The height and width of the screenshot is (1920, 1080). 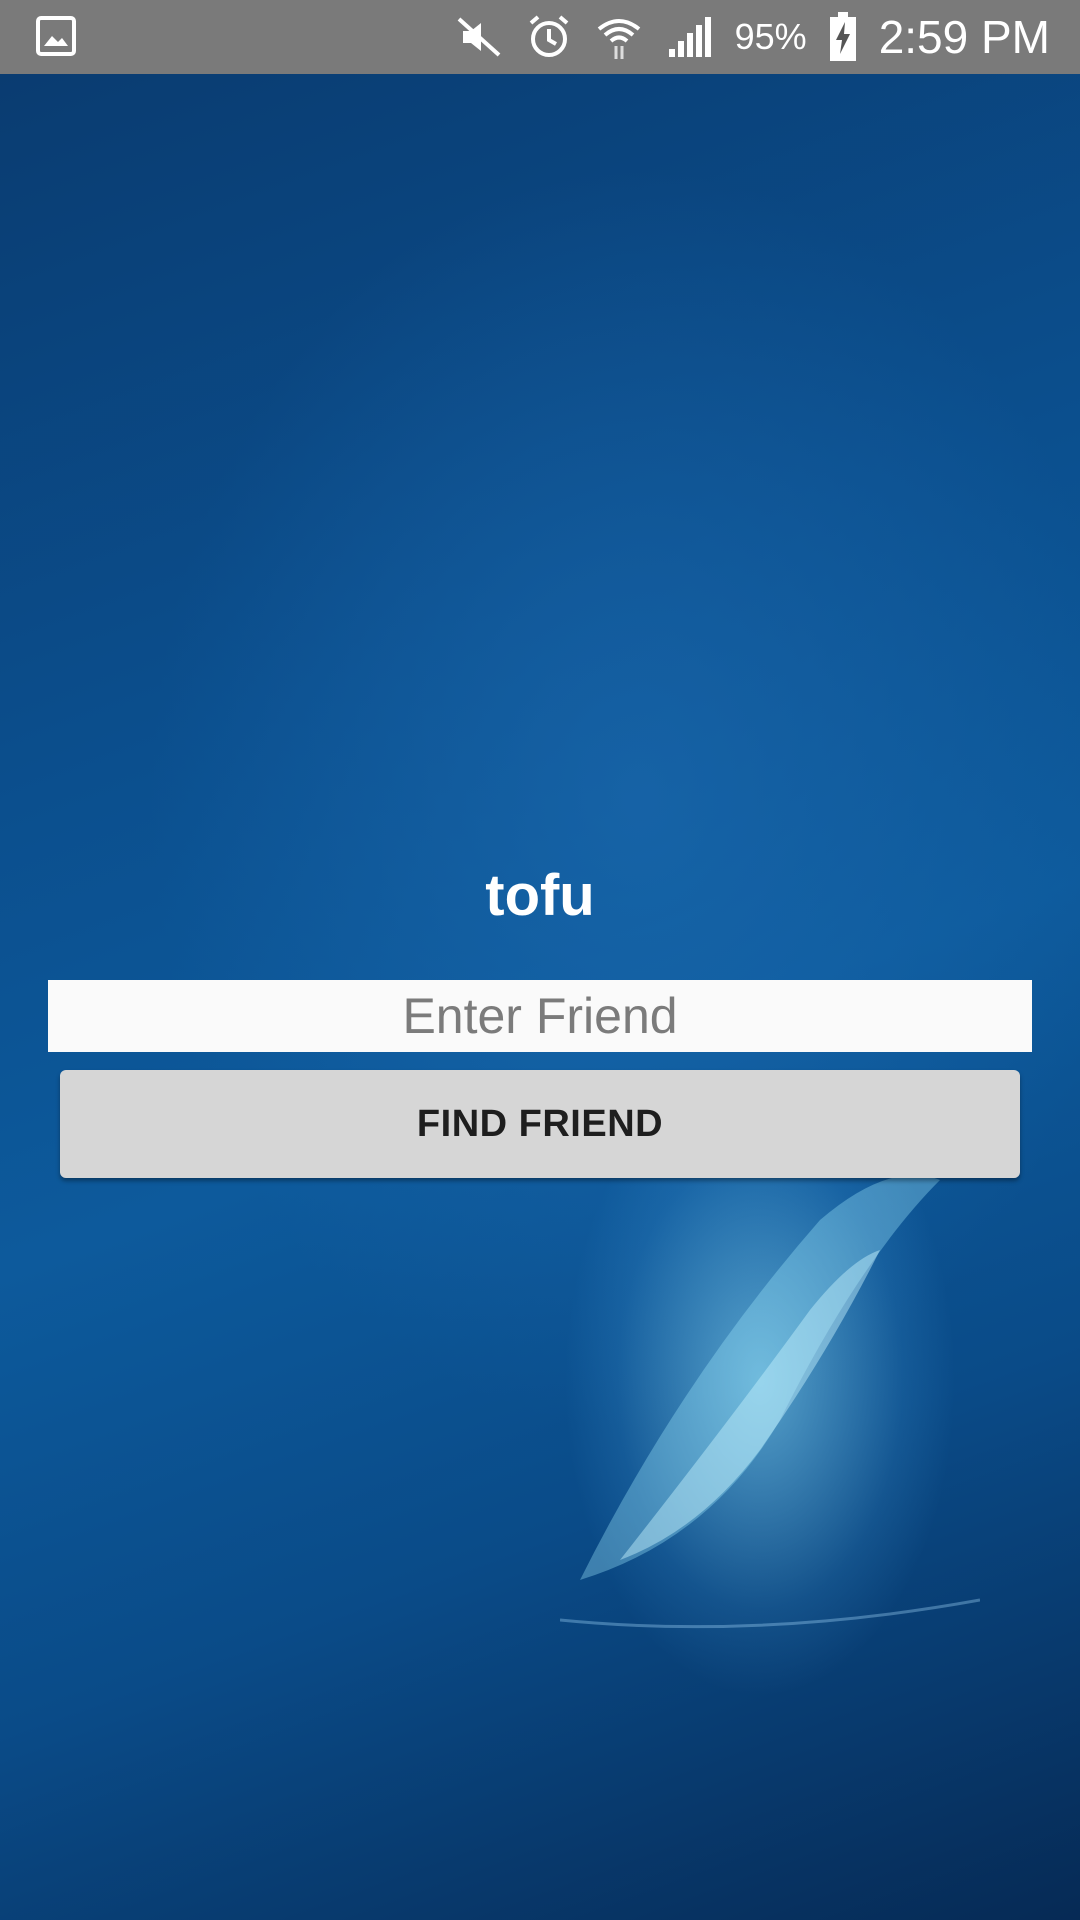 I want to click on image-notification-icon, so click(x=56, y=36).